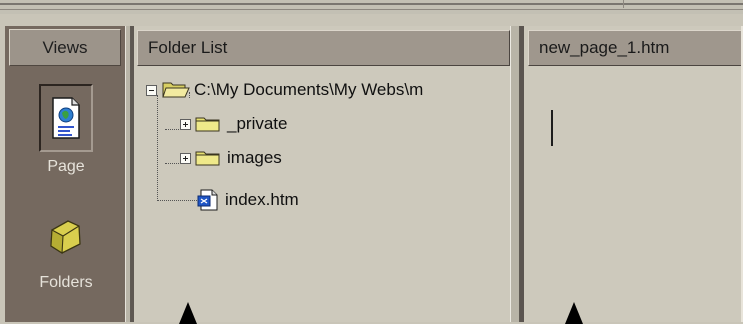 The image size is (743, 324). Describe the element at coordinates (257, 123) in the screenshot. I see `tree-item-label: _private` at that location.